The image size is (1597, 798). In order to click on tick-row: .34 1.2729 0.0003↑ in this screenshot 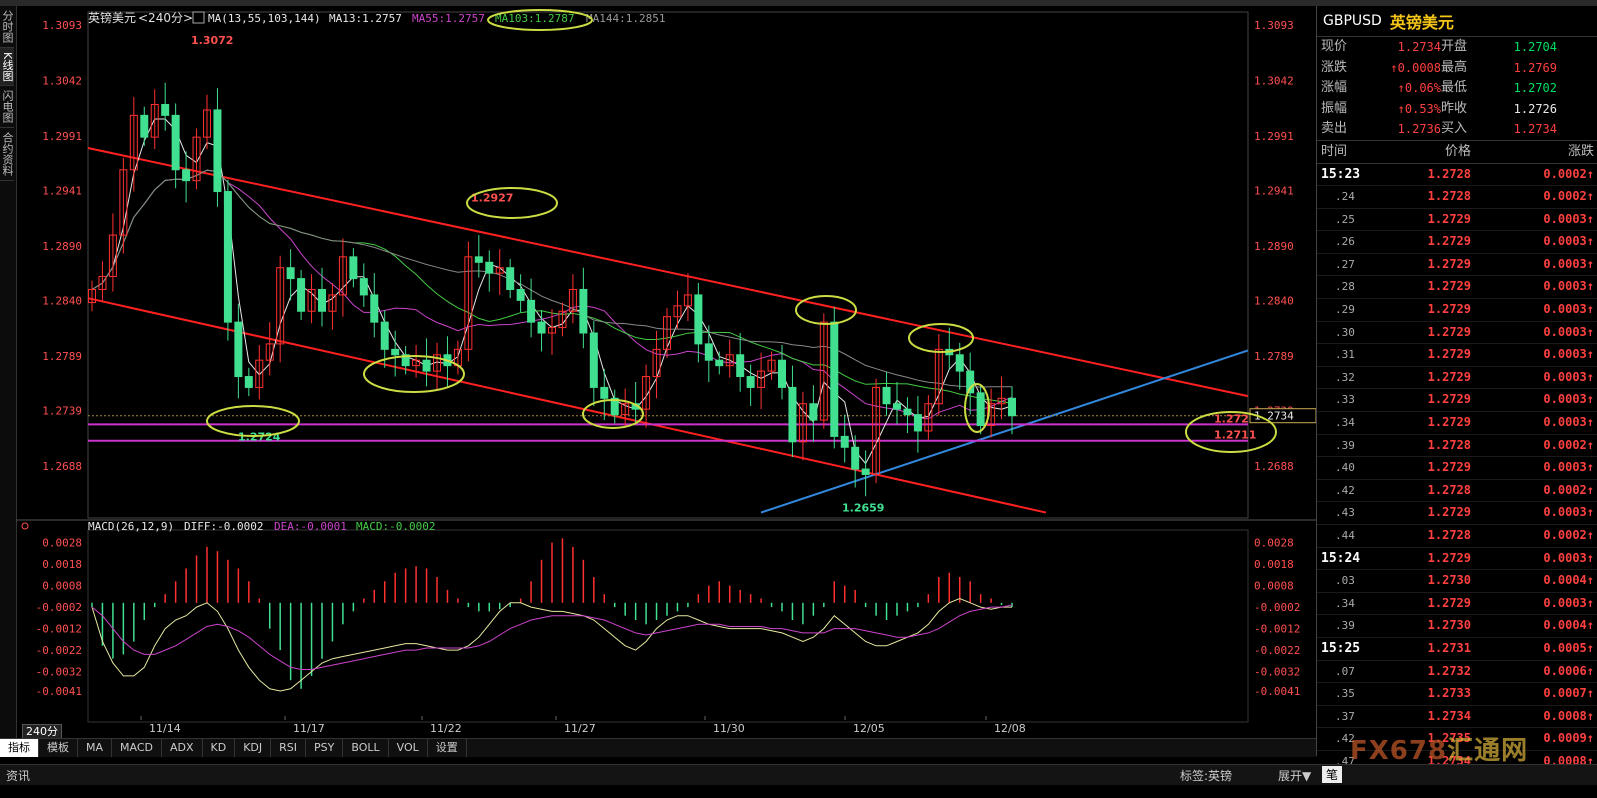, I will do `click(1457, 423)`.